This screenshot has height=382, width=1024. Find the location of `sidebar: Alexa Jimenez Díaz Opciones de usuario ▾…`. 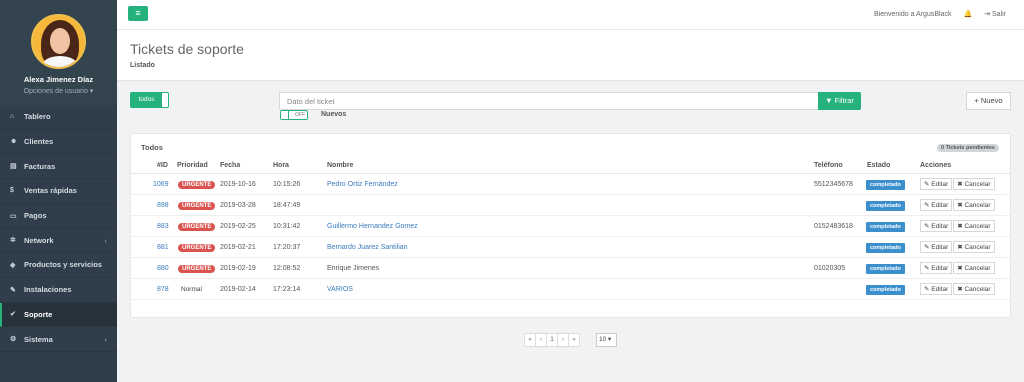

sidebar: Alexa Jimenez Díaz Opciones de usuario ▾… is located at coordinates (58, 191).